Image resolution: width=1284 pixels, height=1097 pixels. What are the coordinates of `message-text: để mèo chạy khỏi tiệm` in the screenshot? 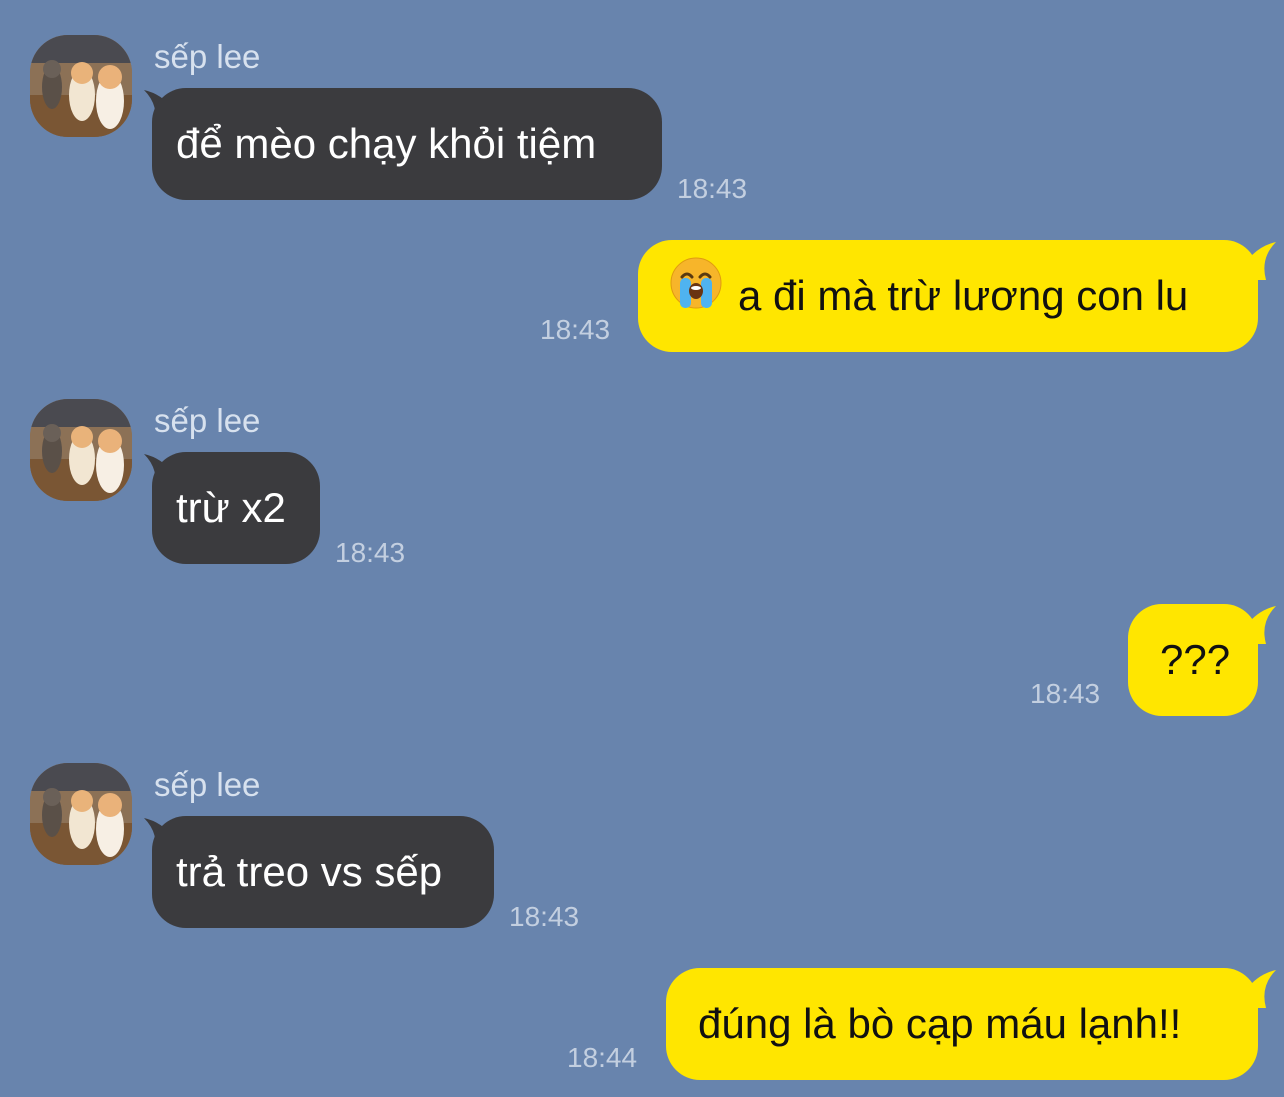 It's located at (386, 143).